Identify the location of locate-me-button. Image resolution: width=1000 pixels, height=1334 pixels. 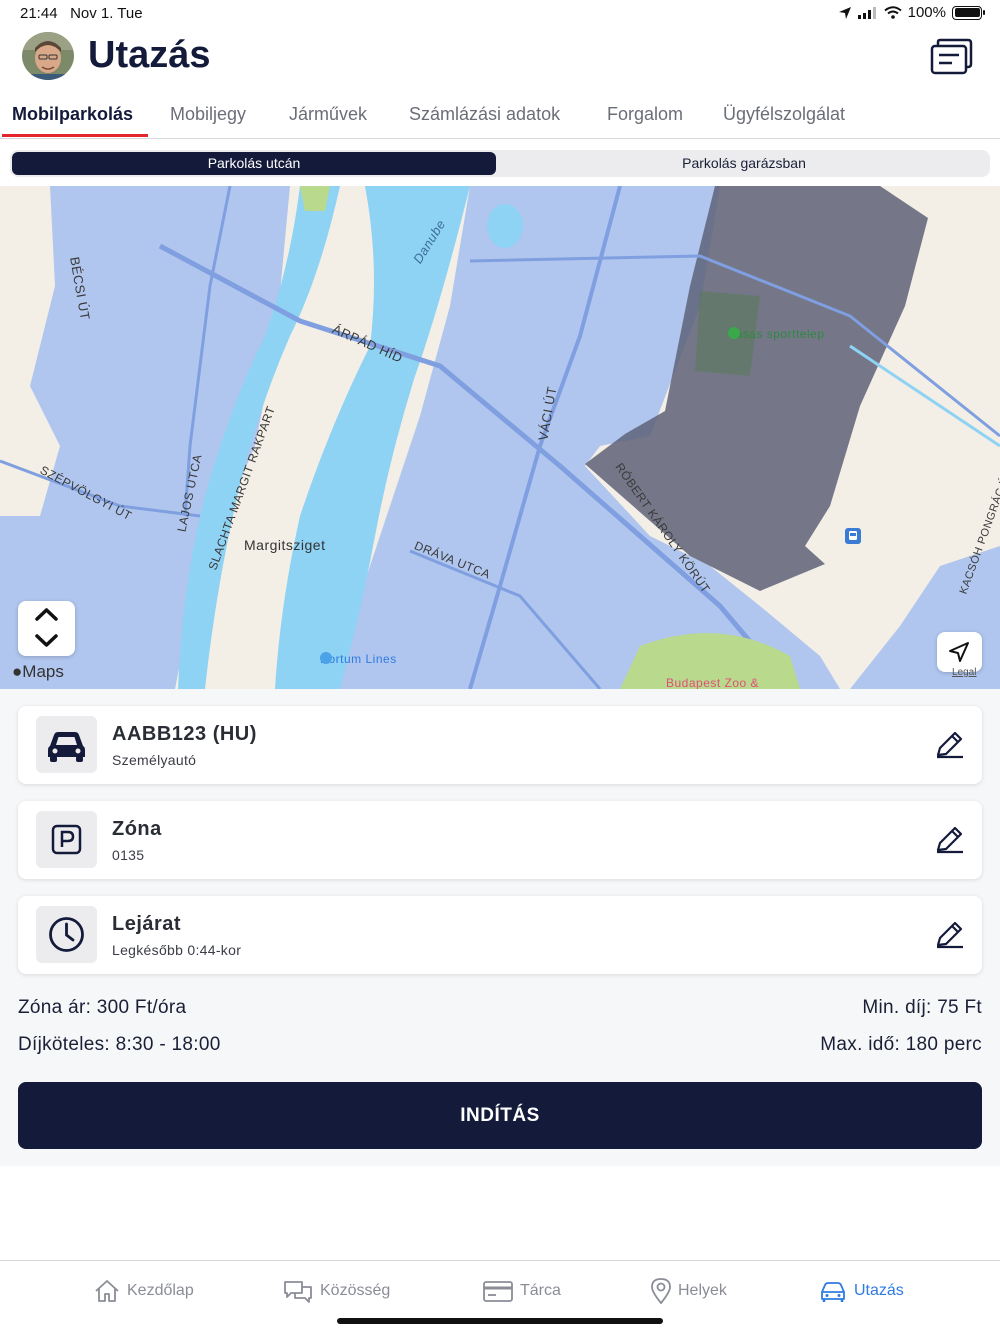
(959, 652).